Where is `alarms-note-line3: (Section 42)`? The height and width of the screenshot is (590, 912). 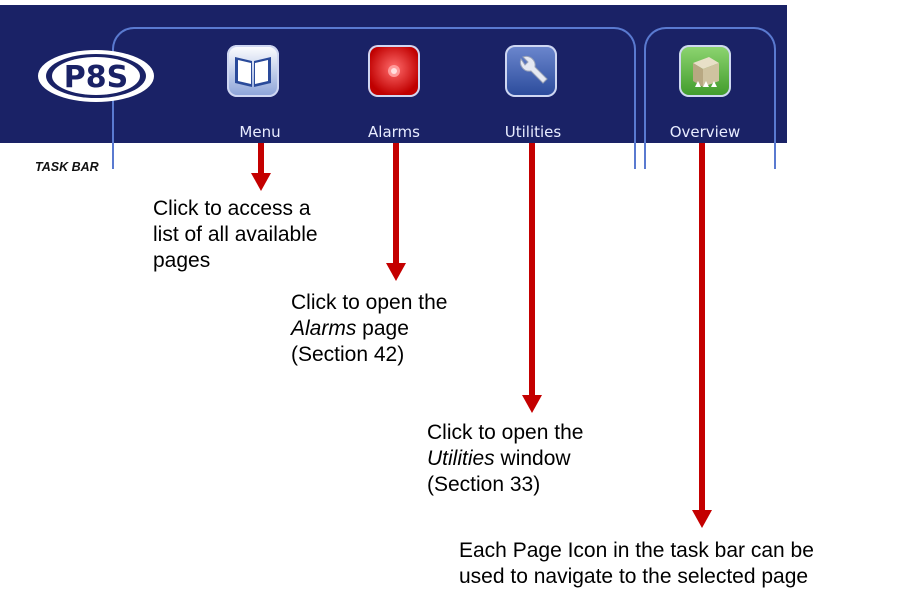 alarms-note-line3: (Section 42) is located at coordinates (348, 354).